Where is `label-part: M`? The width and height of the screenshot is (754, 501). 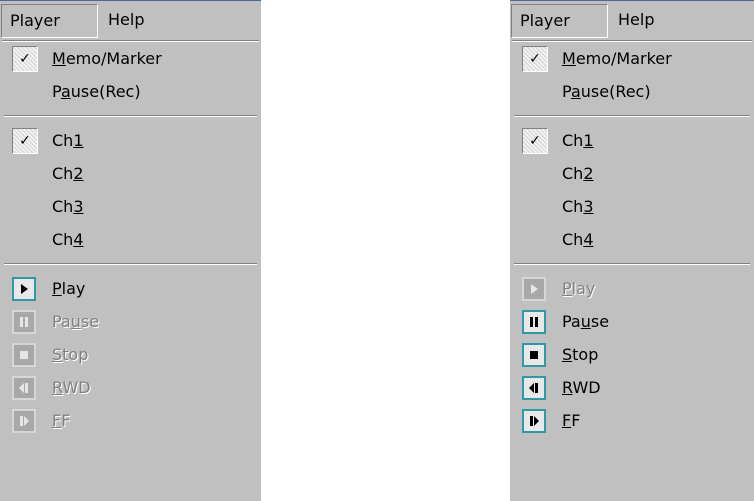 label-part: M is located at coordinates (569, 58).